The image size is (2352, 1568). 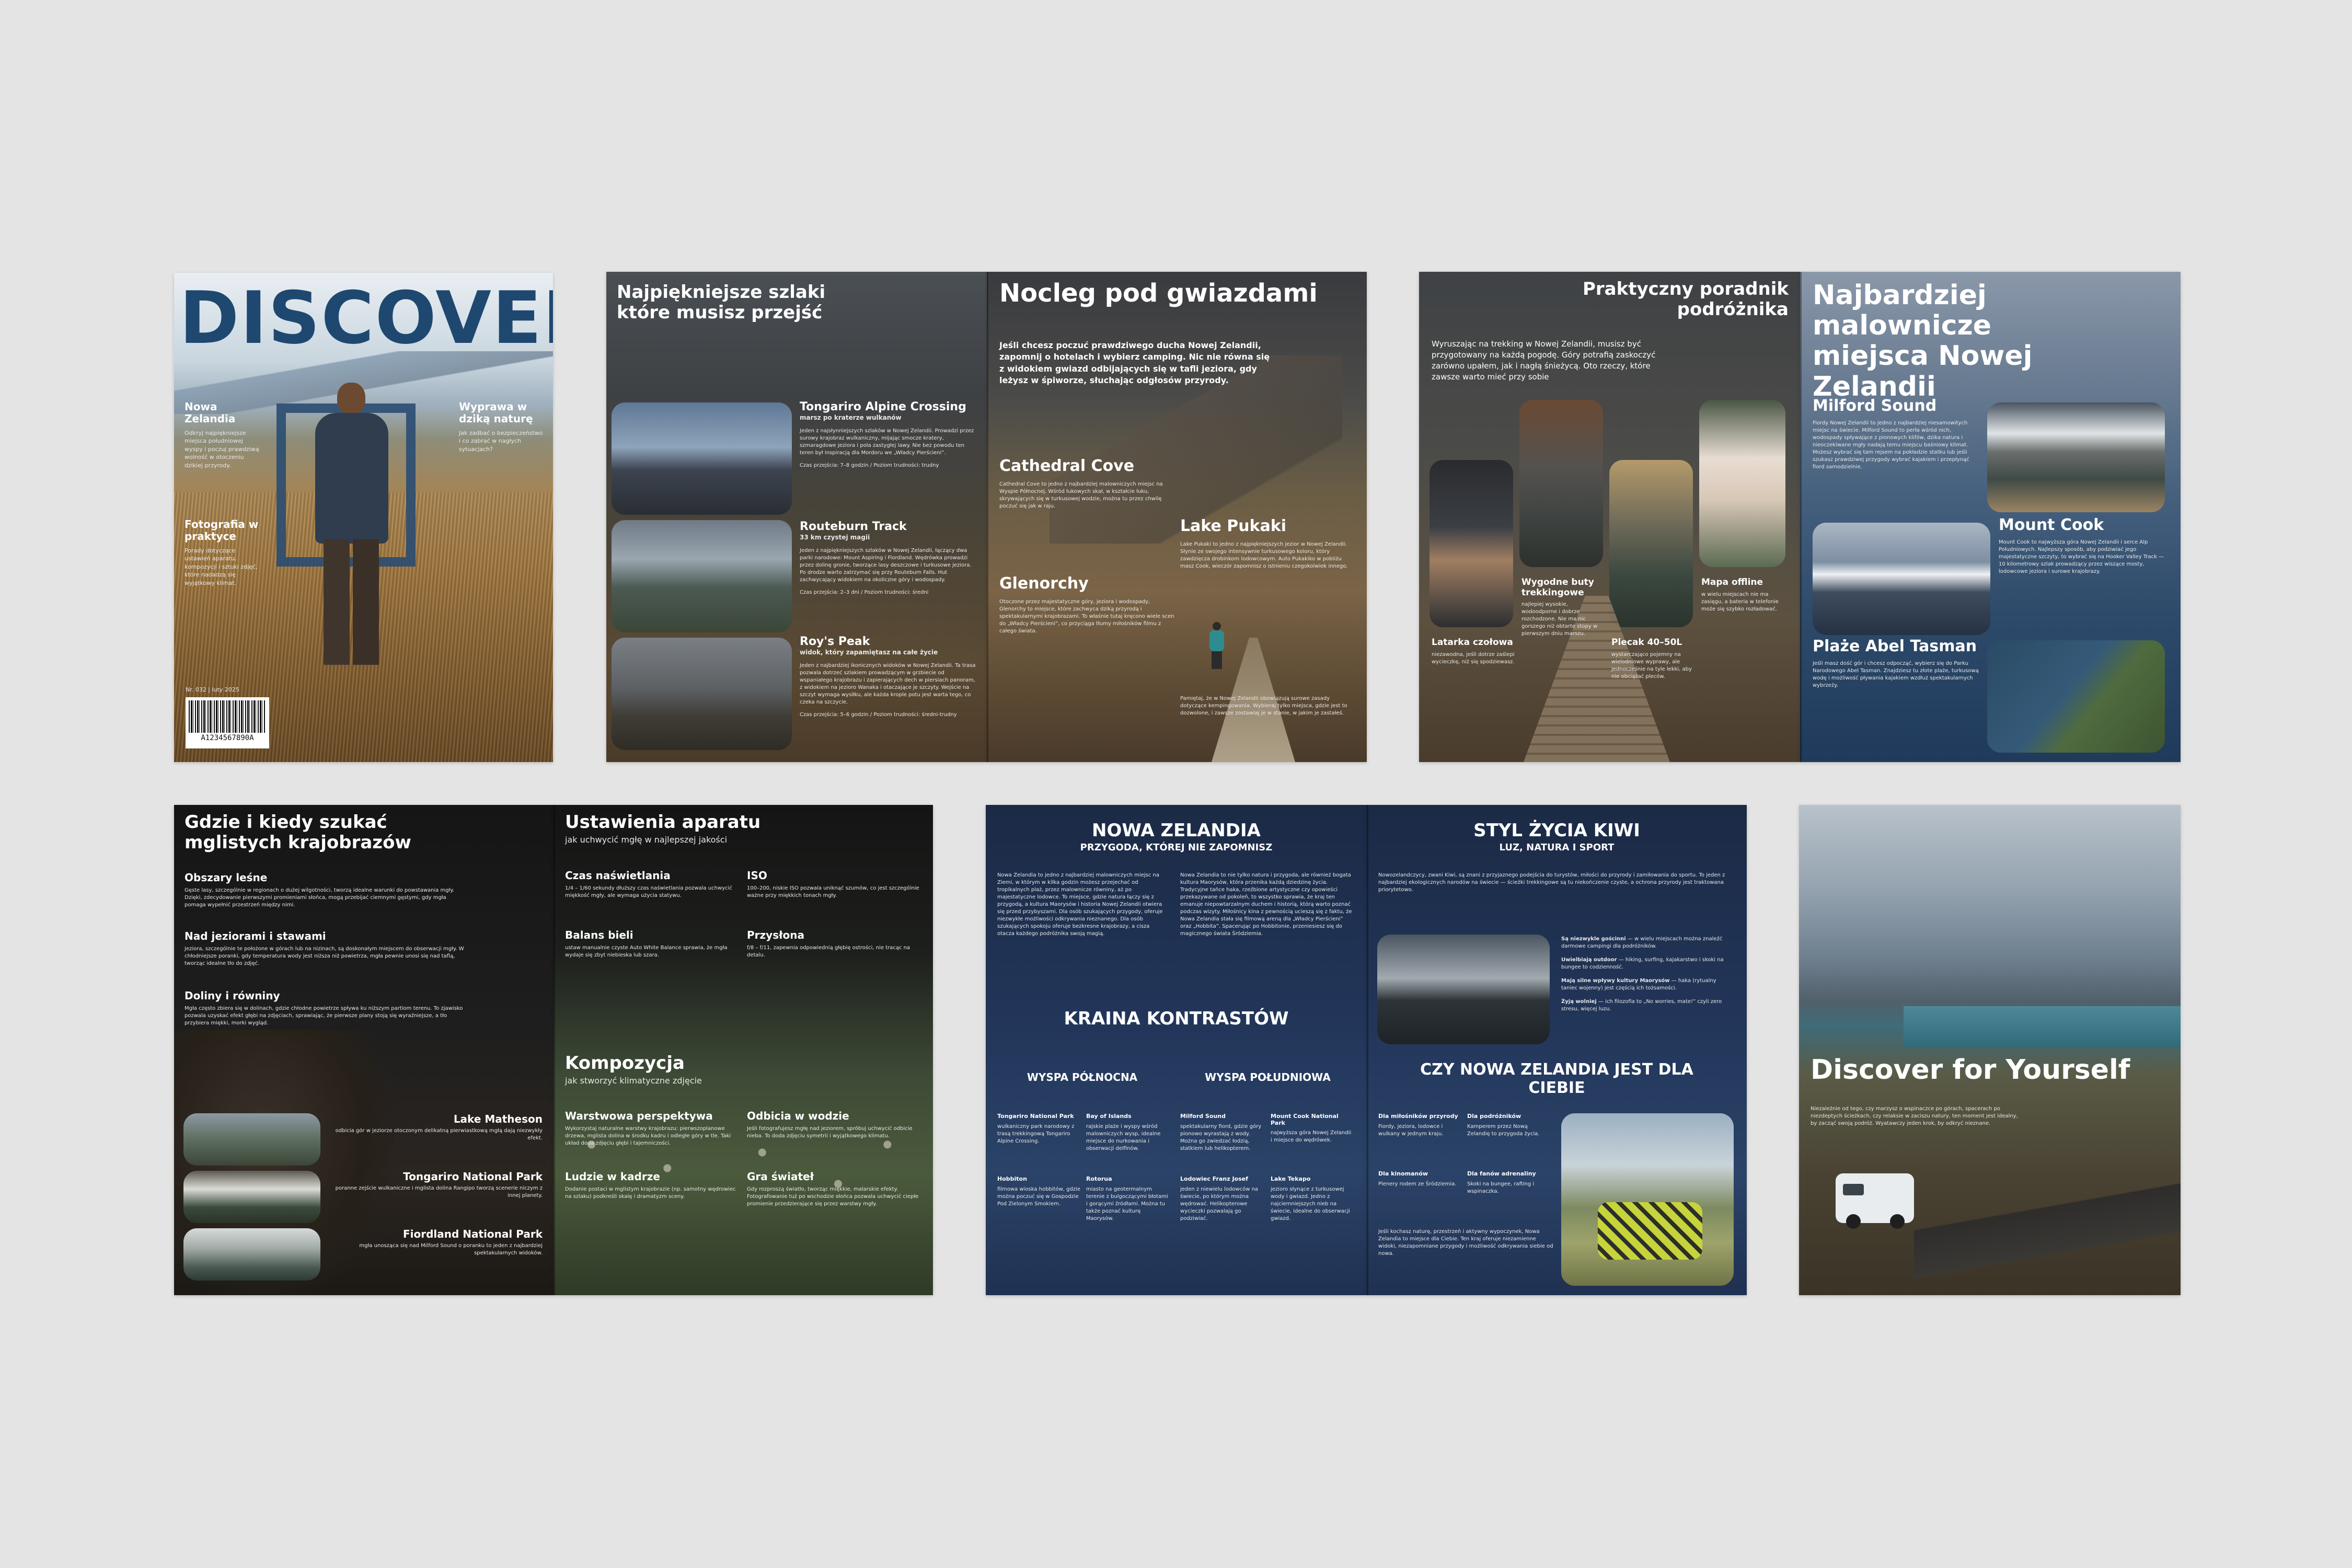 What do you see at coordinates (757, 875) in the screenshot?
I see `camera-item-2-heading: ISO` at bounding box center [757, 875].